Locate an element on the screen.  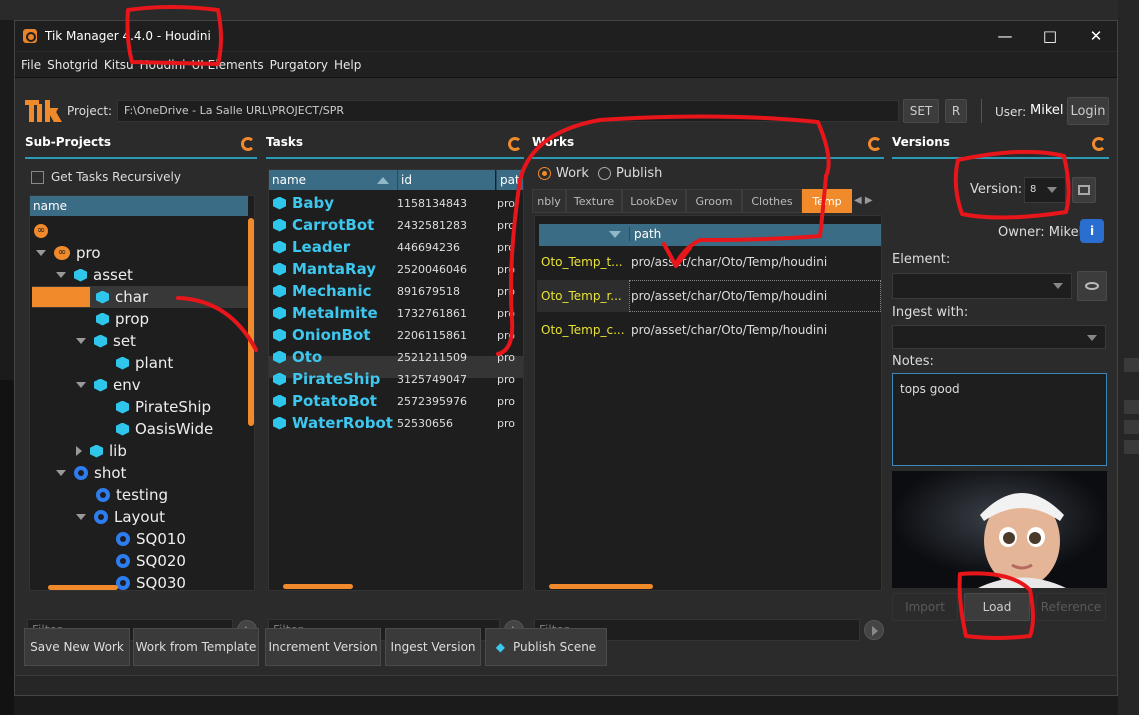
minimize-button: — is located at coordinates (1005, 36).